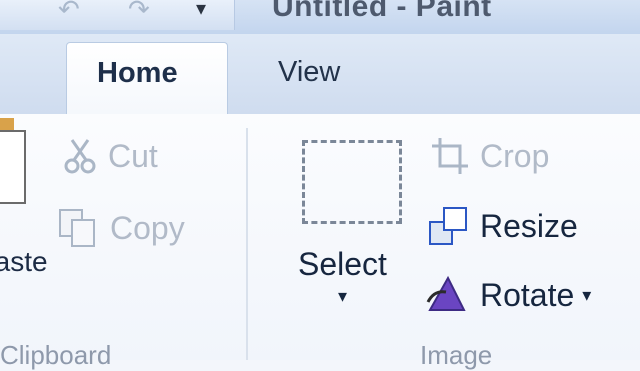  What do you see at coordinates (446, 293) in the screenshot?
I see `rotate-icon` at bounding box center [446, 293].